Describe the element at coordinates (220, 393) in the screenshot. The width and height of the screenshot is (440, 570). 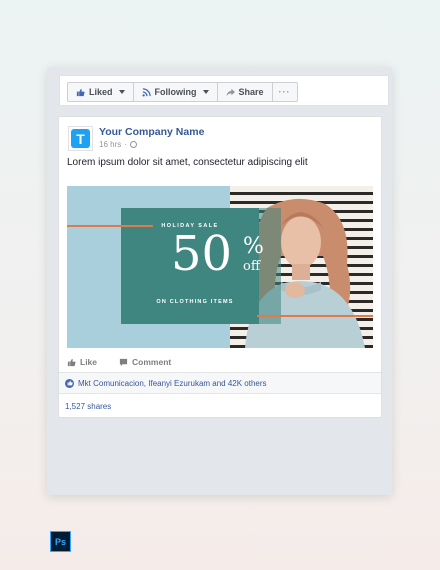
I see `divider` at that location.